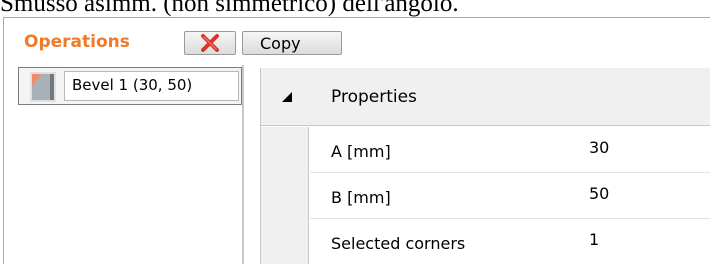 This screenshot has width=710, height=264. I want to click on list-item: Bevel 1 (30, 50), so click(130, 86).